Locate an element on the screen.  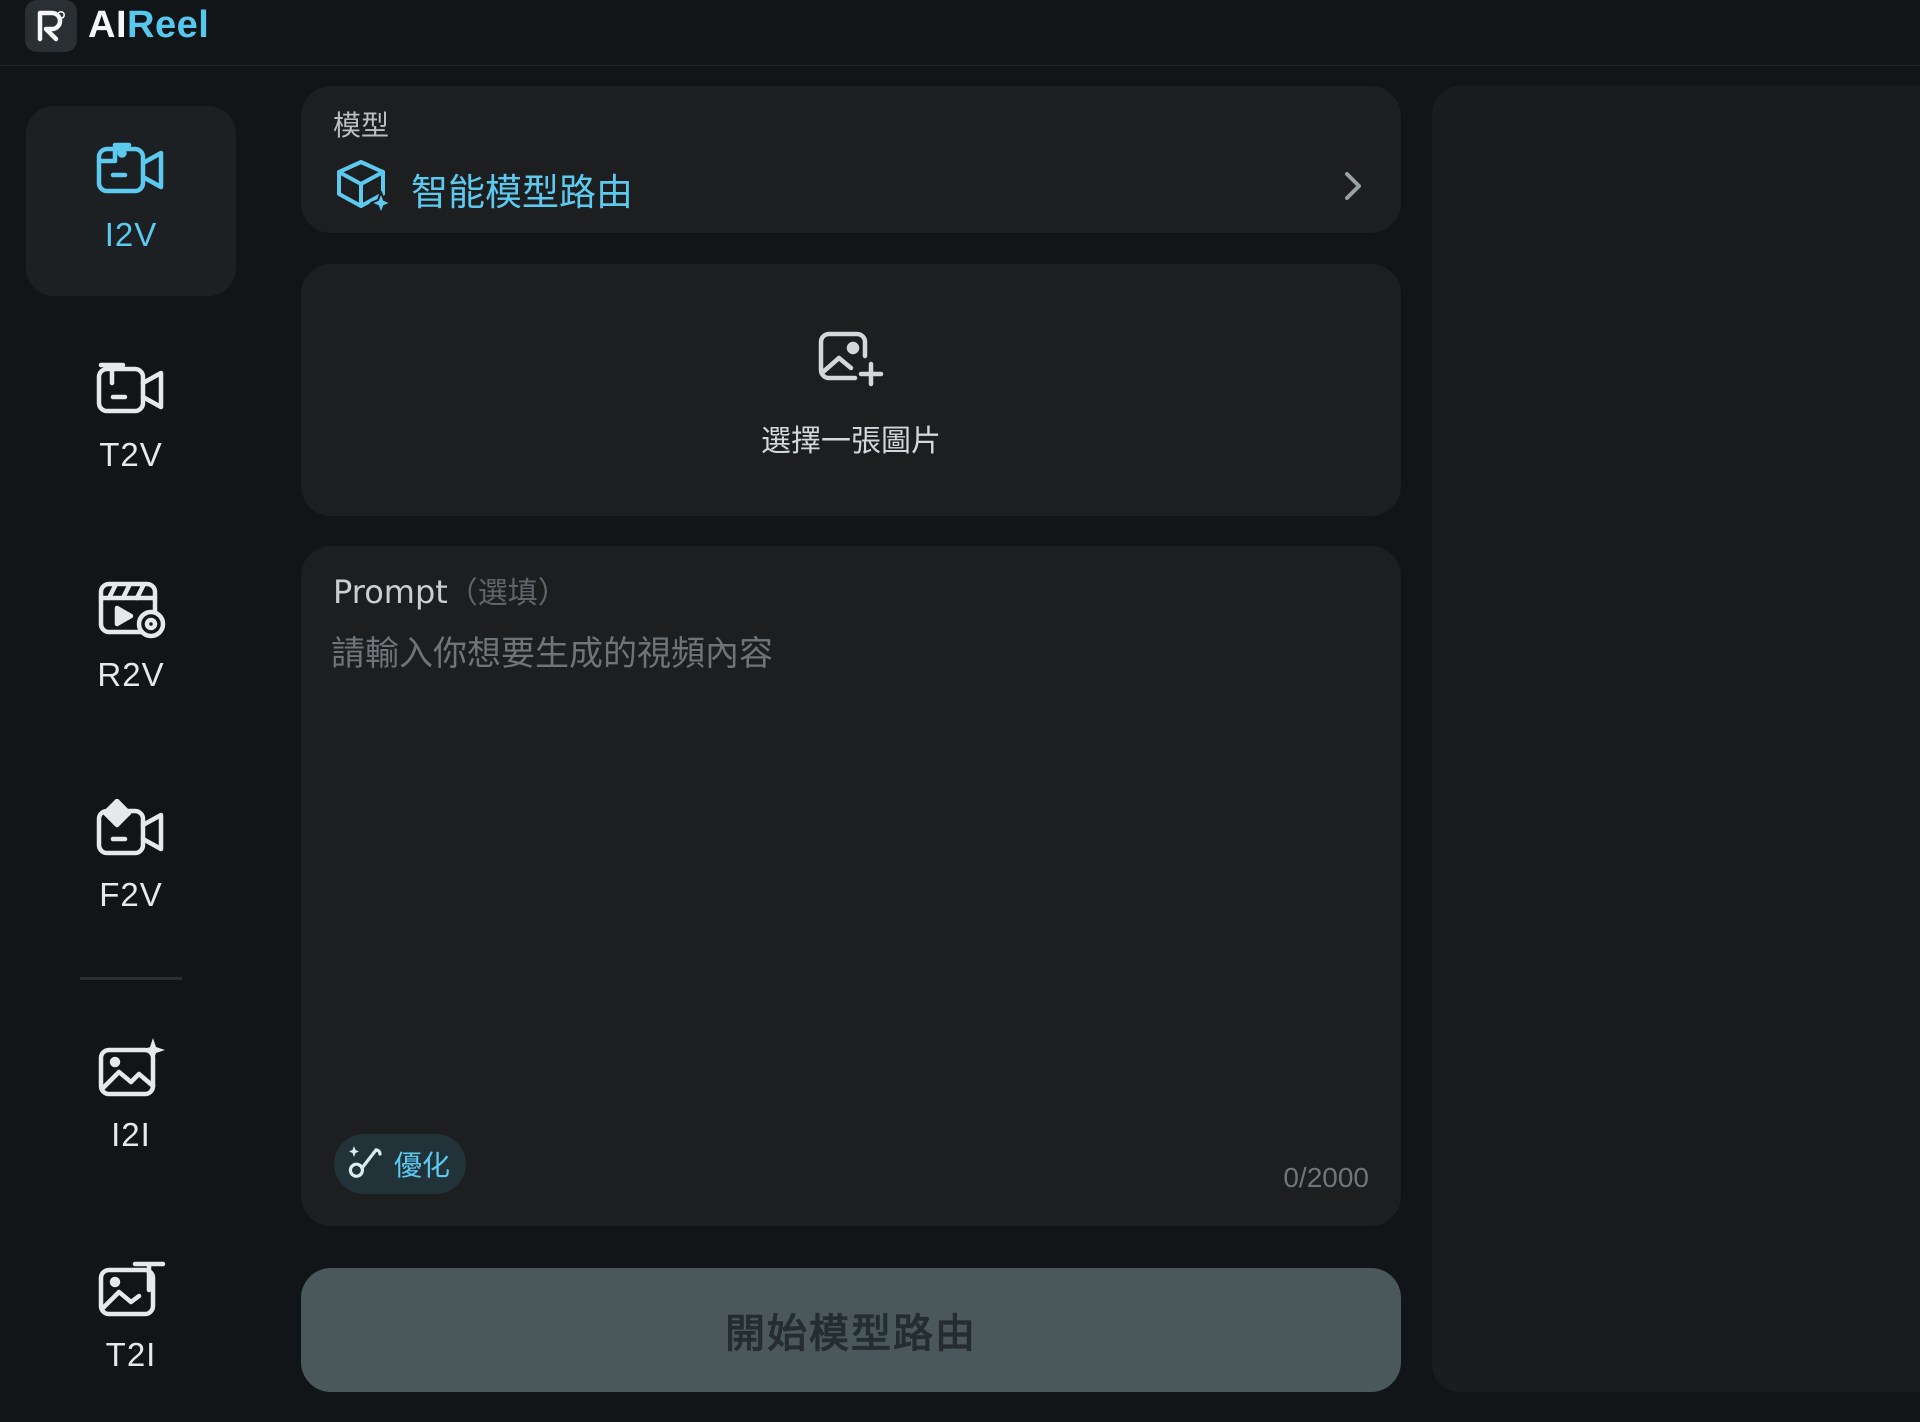
sidebar-item-label: F2V is located at coordinates (131, 894).